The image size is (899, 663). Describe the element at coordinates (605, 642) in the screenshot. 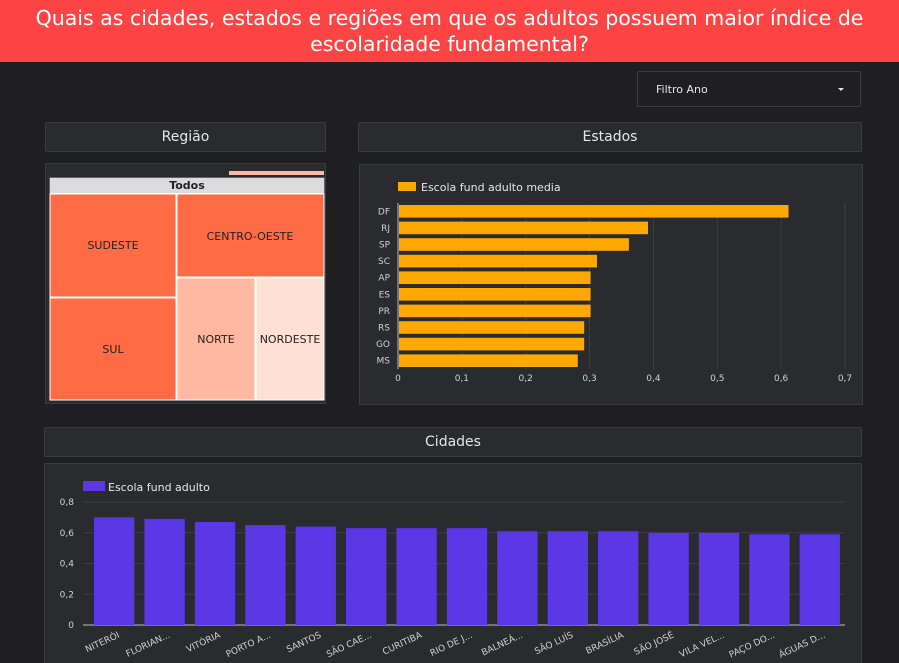

I see `cities-x-tick-label: BRASÍLIA` at that location.